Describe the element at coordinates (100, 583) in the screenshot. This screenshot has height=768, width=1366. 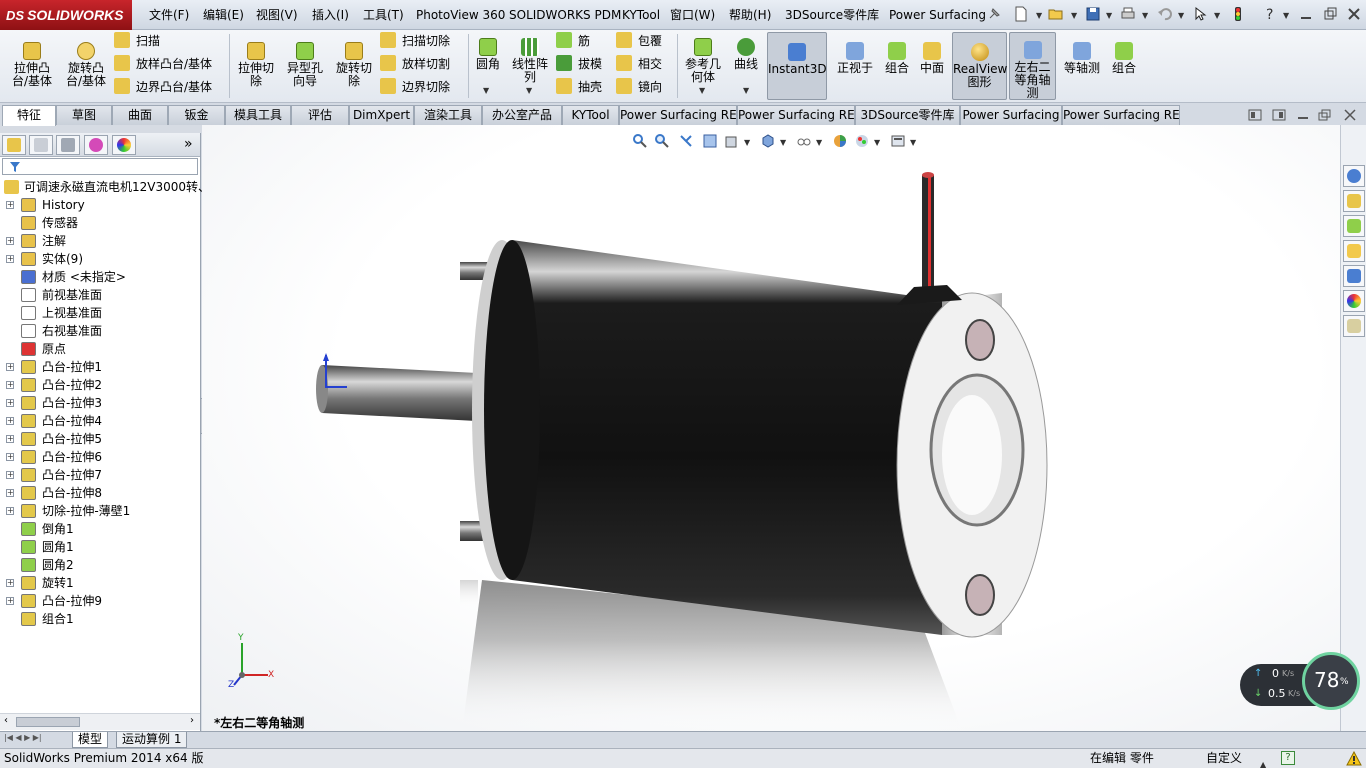
I see `tree-item: + 旋转1` at that location.